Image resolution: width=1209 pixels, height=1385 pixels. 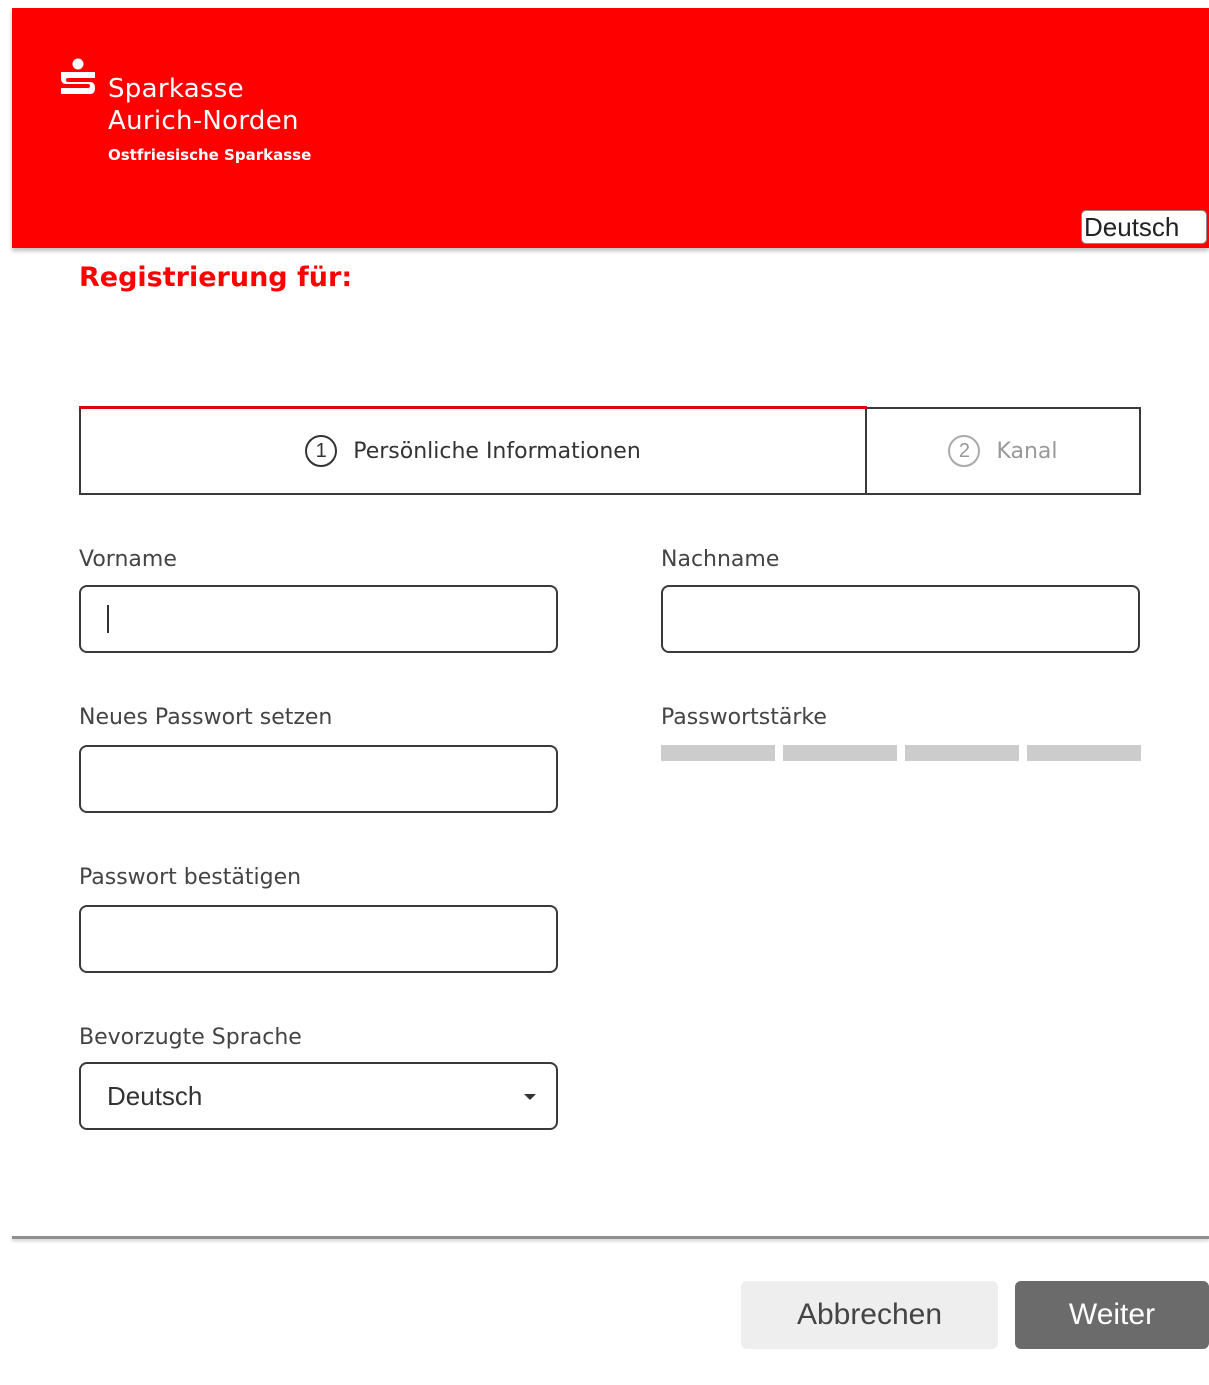 What do you see at coordinates (497, 451) in the screenshot?
I see `step-label-1: Persönliche Informationen` at bounding box center [497, 451].